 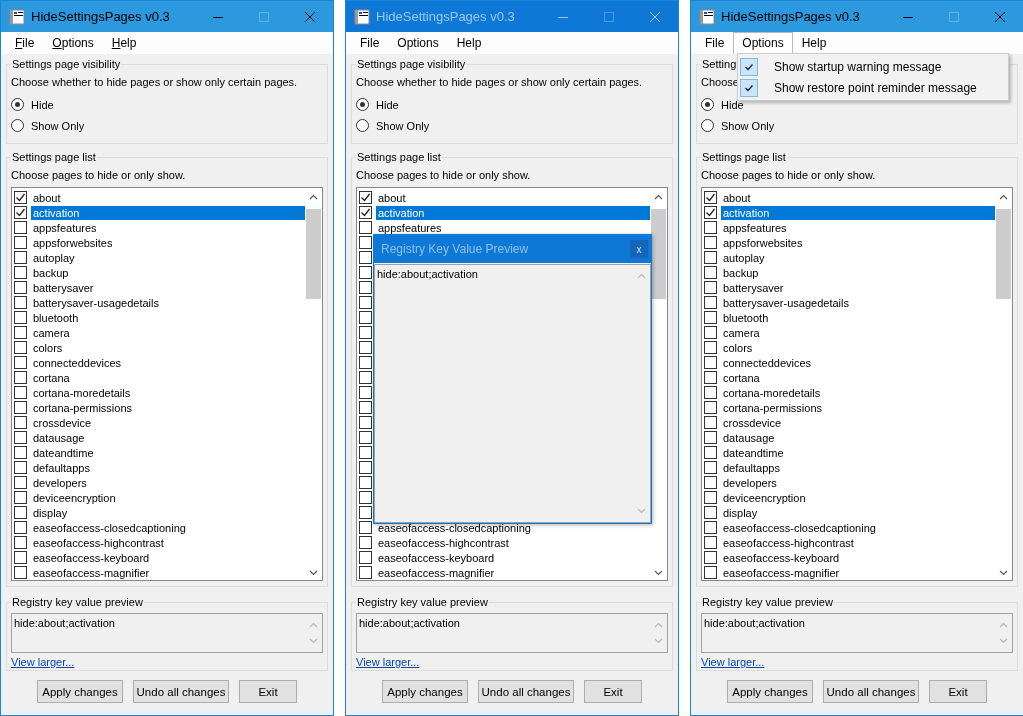 I want to click on menu-option: Show startup warning message, so click(x=873, y=66).